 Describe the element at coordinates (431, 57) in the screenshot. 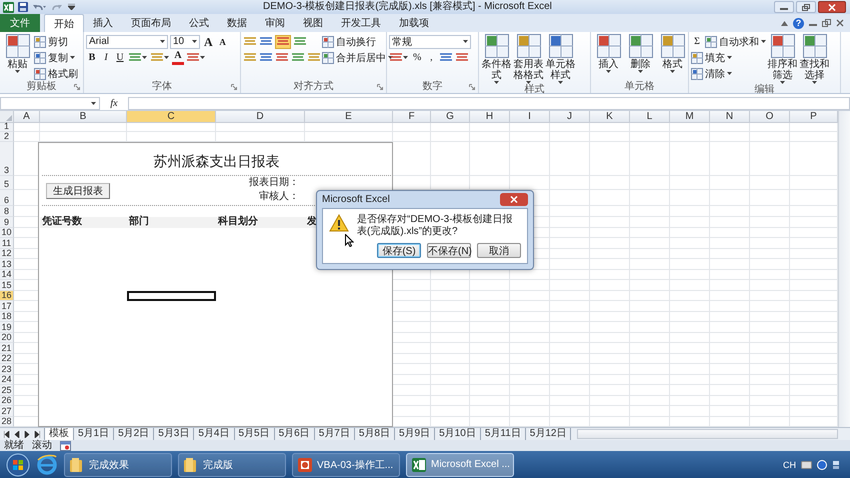

I see `format-button: ,` at that location.